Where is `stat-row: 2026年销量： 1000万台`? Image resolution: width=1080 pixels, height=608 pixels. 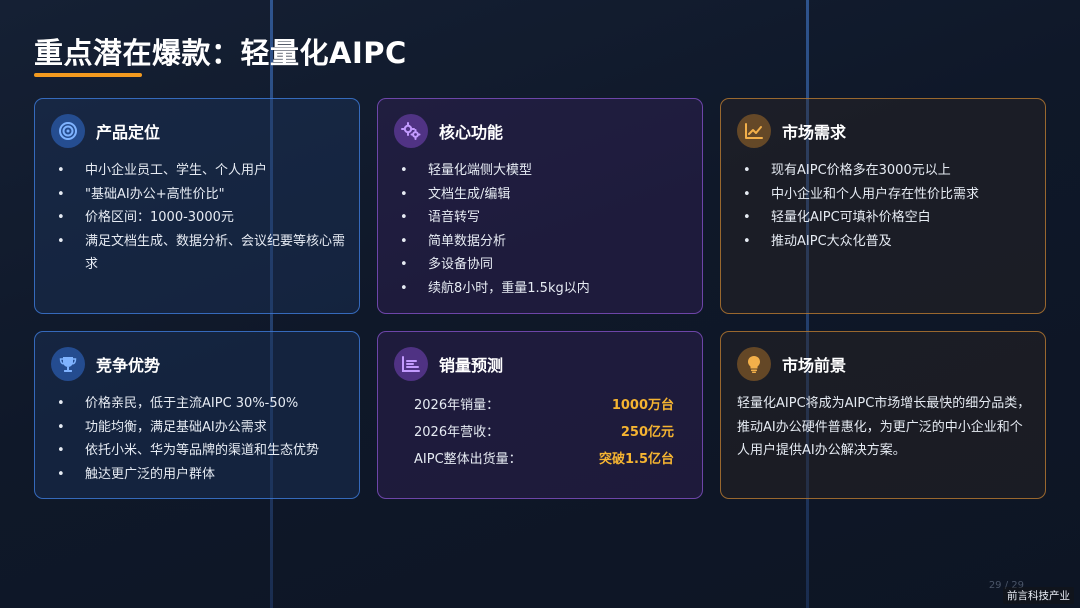 stat-row: 2026年销量： 1000万台 is located at coordinates (544, 403).